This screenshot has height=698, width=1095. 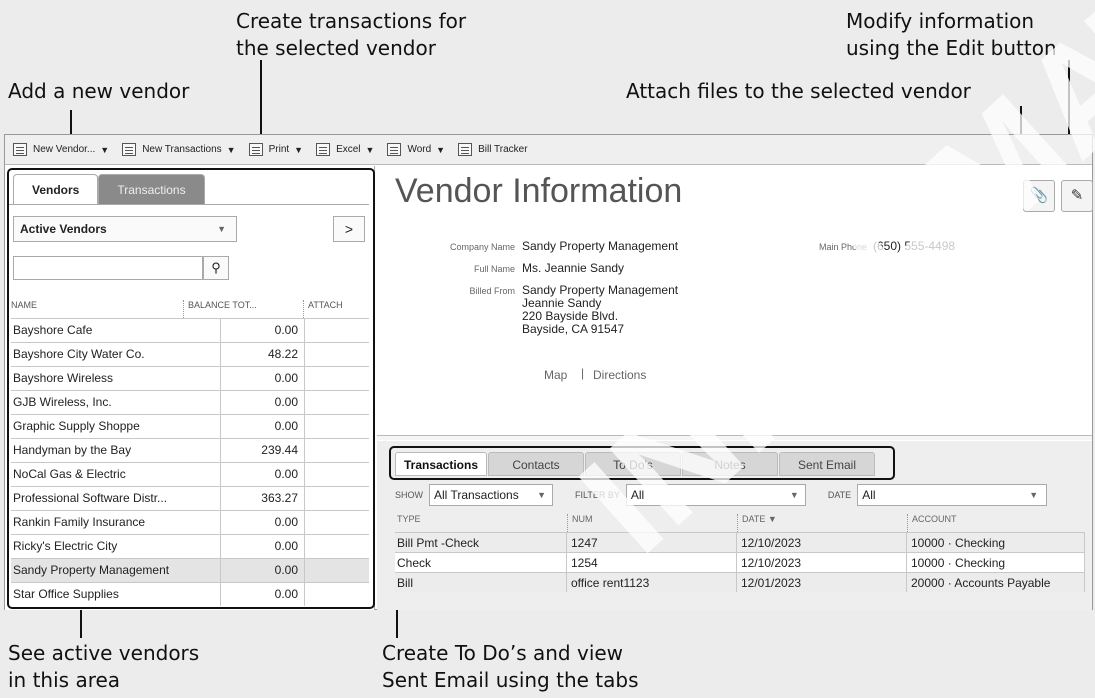 I want to click on col-date-label: DATE, so click(x=754, y=519).